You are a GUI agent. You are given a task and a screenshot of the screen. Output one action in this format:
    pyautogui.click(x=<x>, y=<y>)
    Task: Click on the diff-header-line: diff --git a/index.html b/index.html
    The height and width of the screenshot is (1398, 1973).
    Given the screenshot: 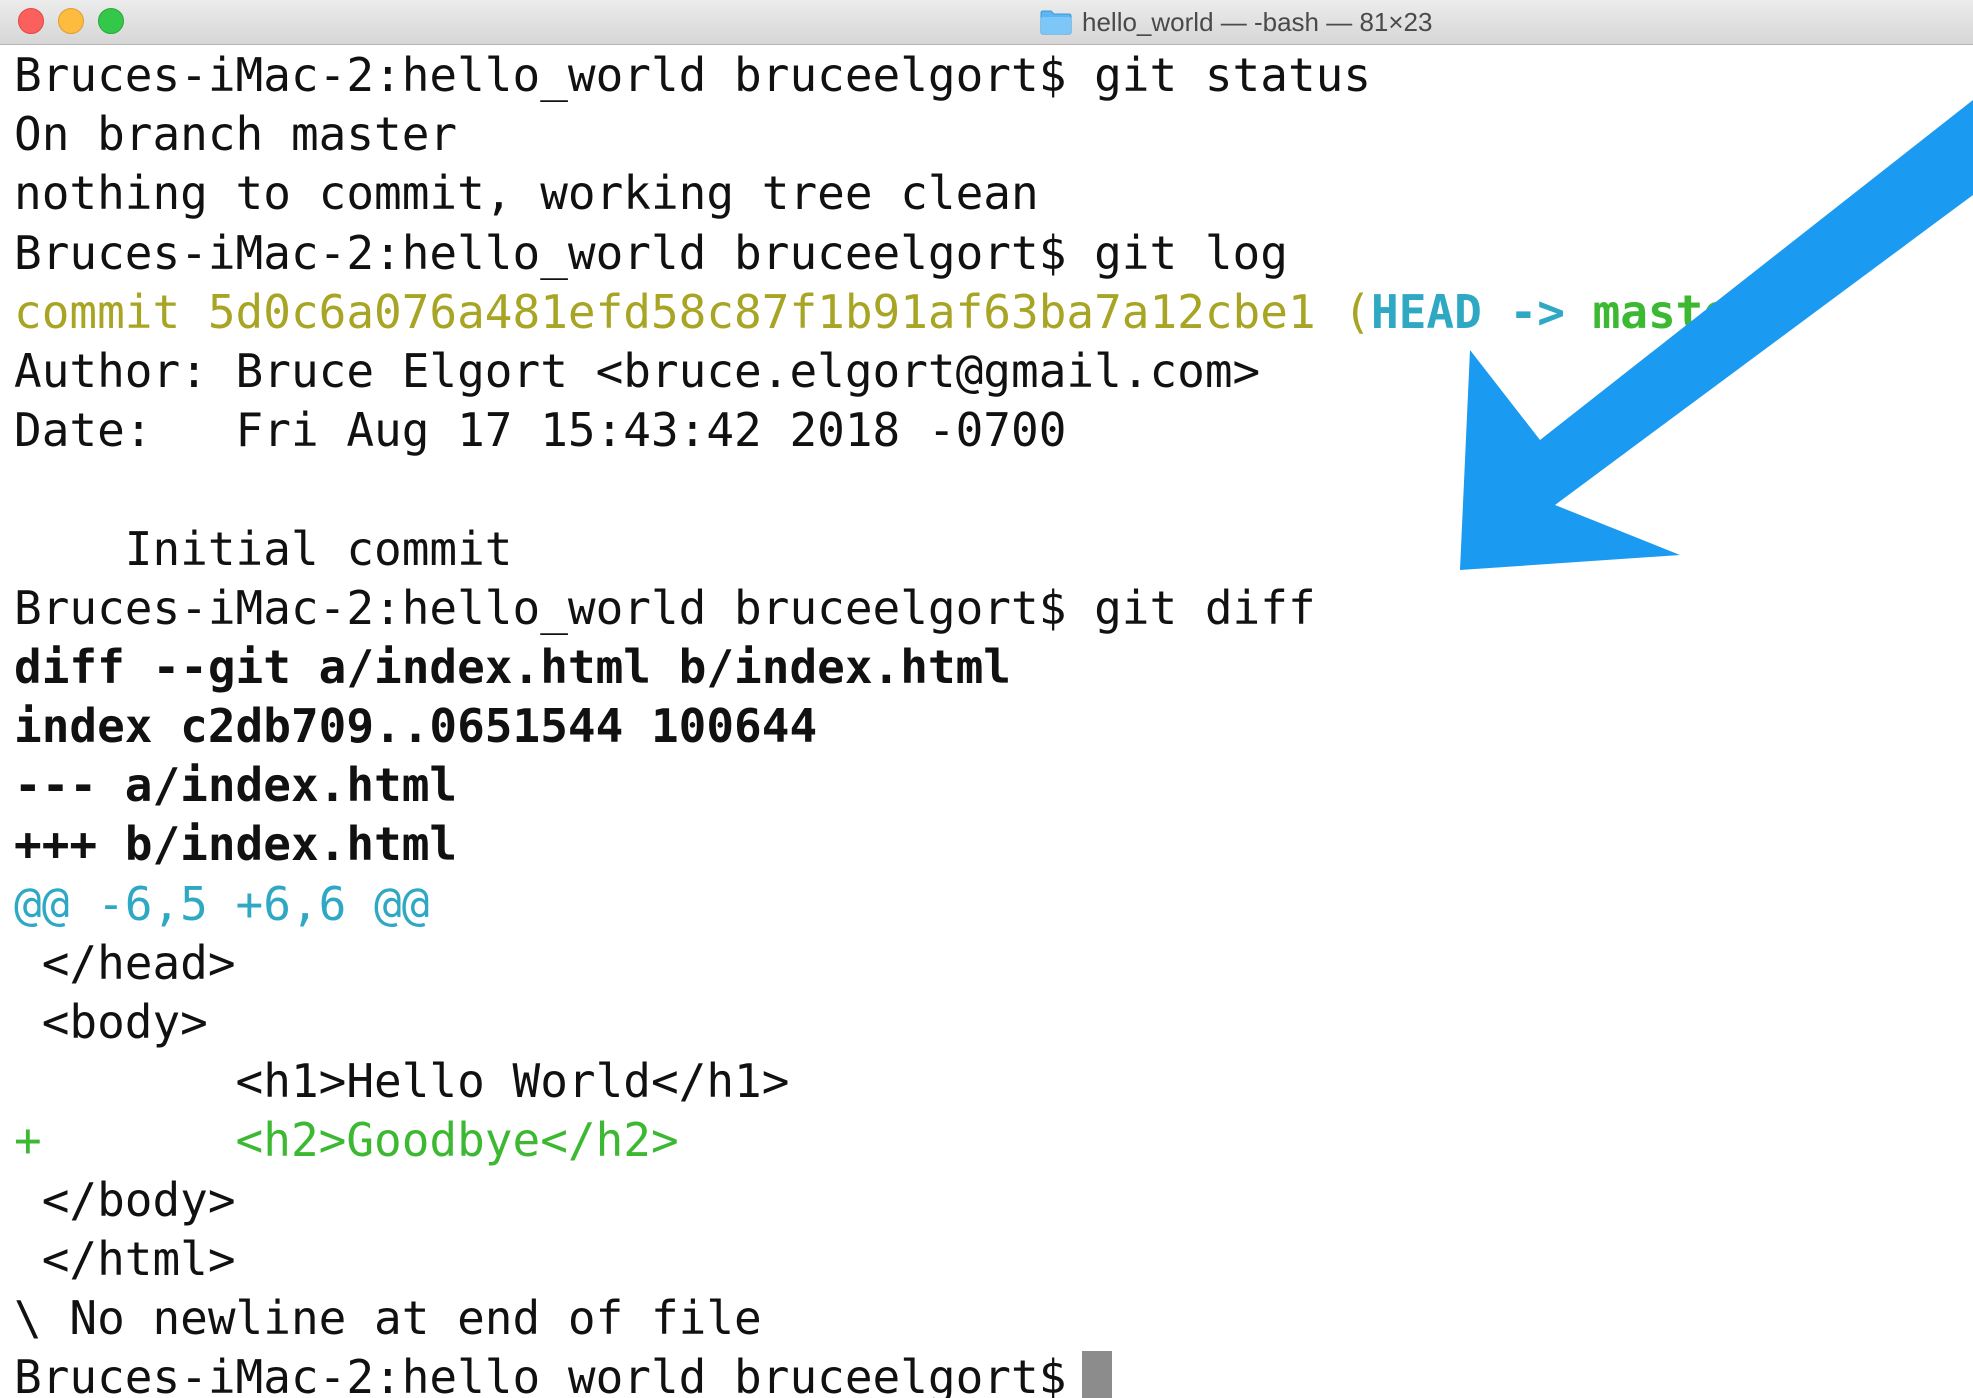 What is the action you would take?
    pyautogui.click(x=512, y=666)
    